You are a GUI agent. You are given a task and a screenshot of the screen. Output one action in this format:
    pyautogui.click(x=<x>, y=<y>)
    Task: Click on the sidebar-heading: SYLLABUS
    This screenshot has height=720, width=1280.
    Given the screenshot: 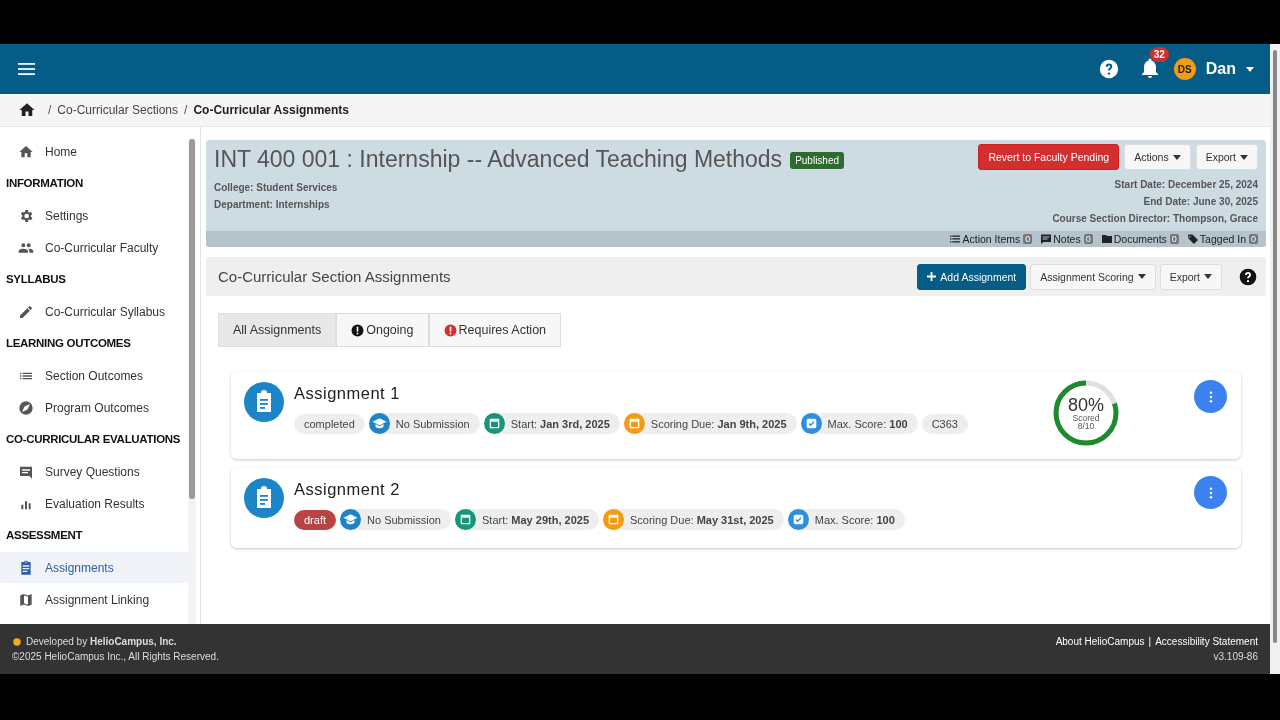 What is the action you would take?
    pyautogui.click(x=36, y=279)
    